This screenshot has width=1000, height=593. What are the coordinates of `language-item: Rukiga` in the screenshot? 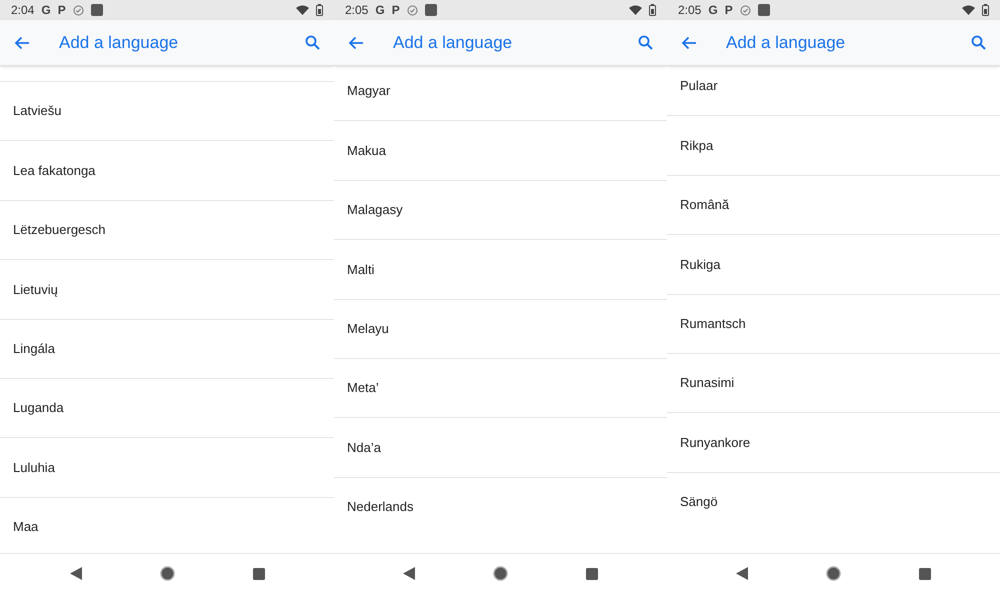 It's located at (833, 264).